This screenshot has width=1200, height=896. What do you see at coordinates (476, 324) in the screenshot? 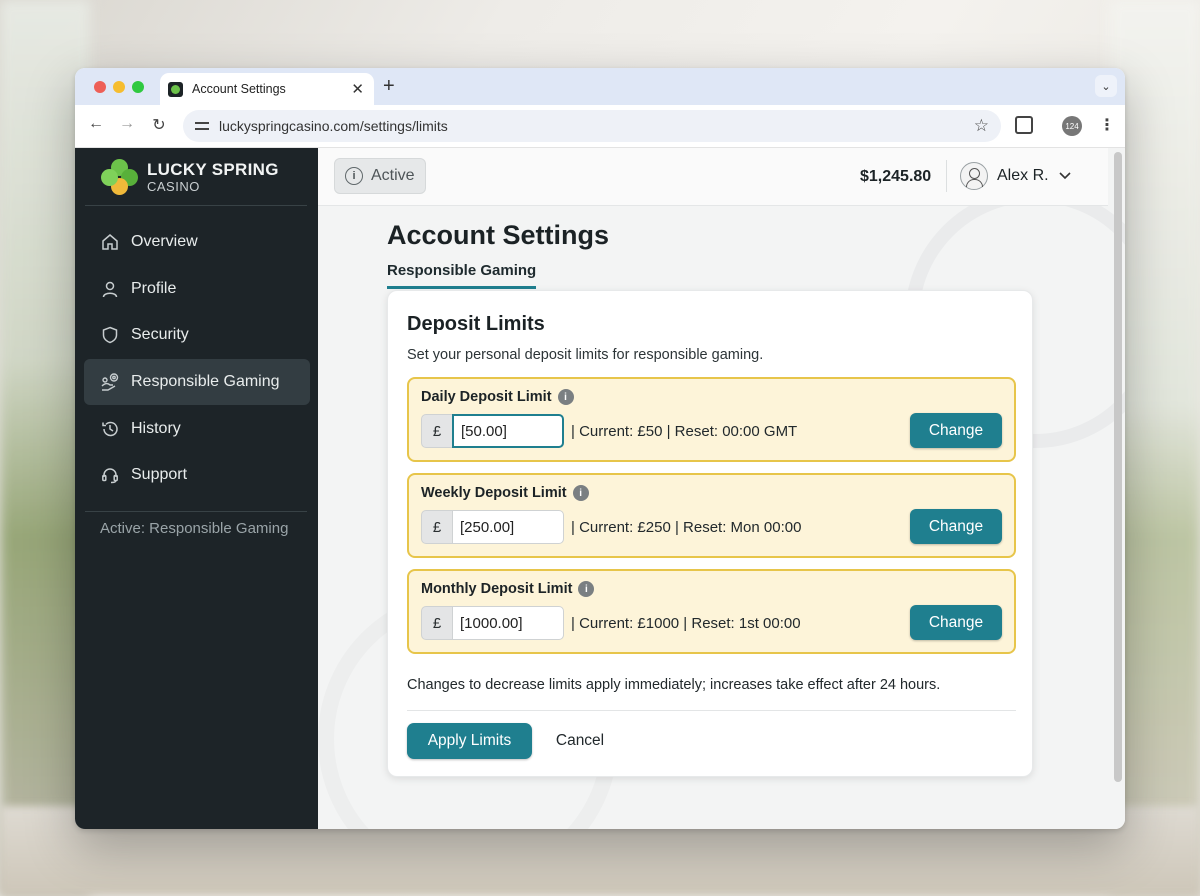
I see `card-title: Deposit Limits` at bounding box center [476, 324].